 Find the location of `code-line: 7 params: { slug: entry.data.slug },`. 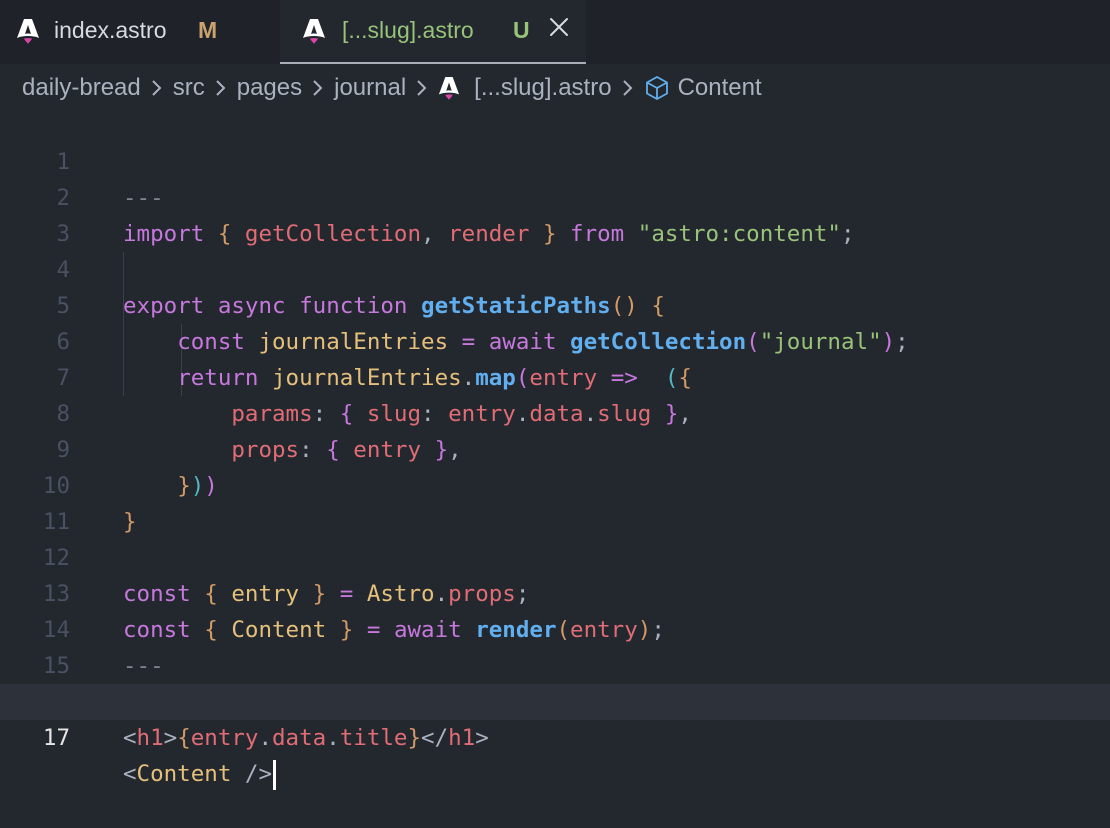

code-line: 7 params: { slug: entry.data.slug }, is located at coordinates (555, 375).